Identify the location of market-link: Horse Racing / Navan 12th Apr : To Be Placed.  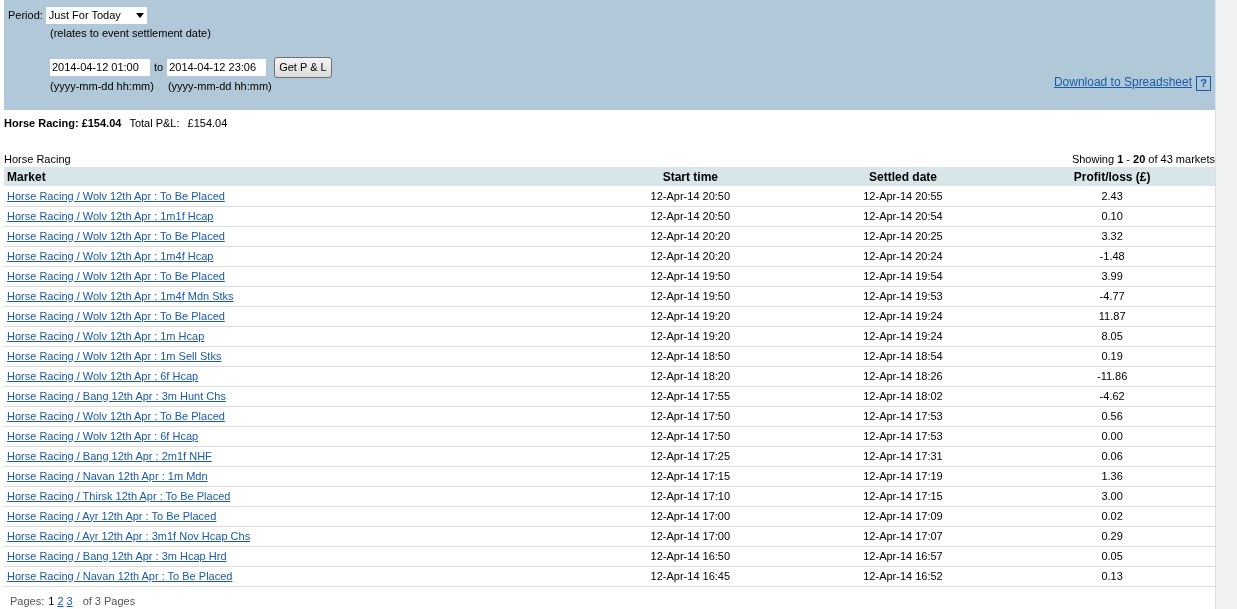
(120, 575).